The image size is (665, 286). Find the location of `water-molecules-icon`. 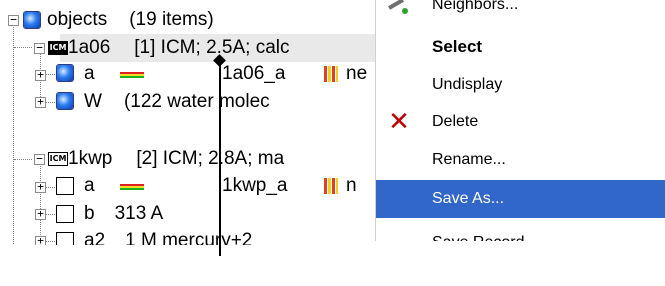

water-molecules-icon is located at coordinates (65, 101).